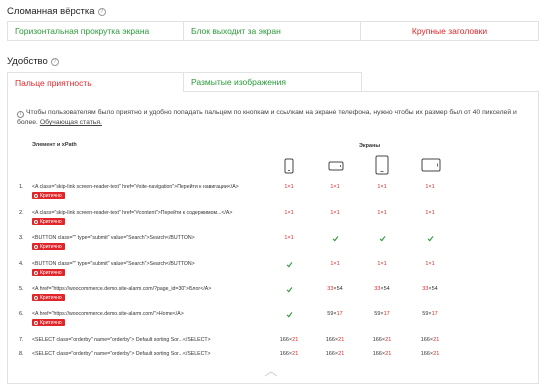 The height and width of the screenshot is (389, 545). What do you see at coordinates (450, 91) in the screenshot?
I see `panel-top-border` at bounding box center [450, 91].